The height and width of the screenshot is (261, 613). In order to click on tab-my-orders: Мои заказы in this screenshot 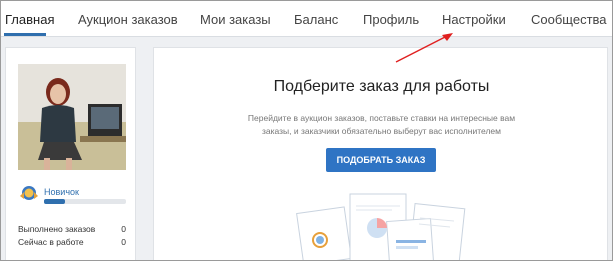, I will do `click(235, 19)`.